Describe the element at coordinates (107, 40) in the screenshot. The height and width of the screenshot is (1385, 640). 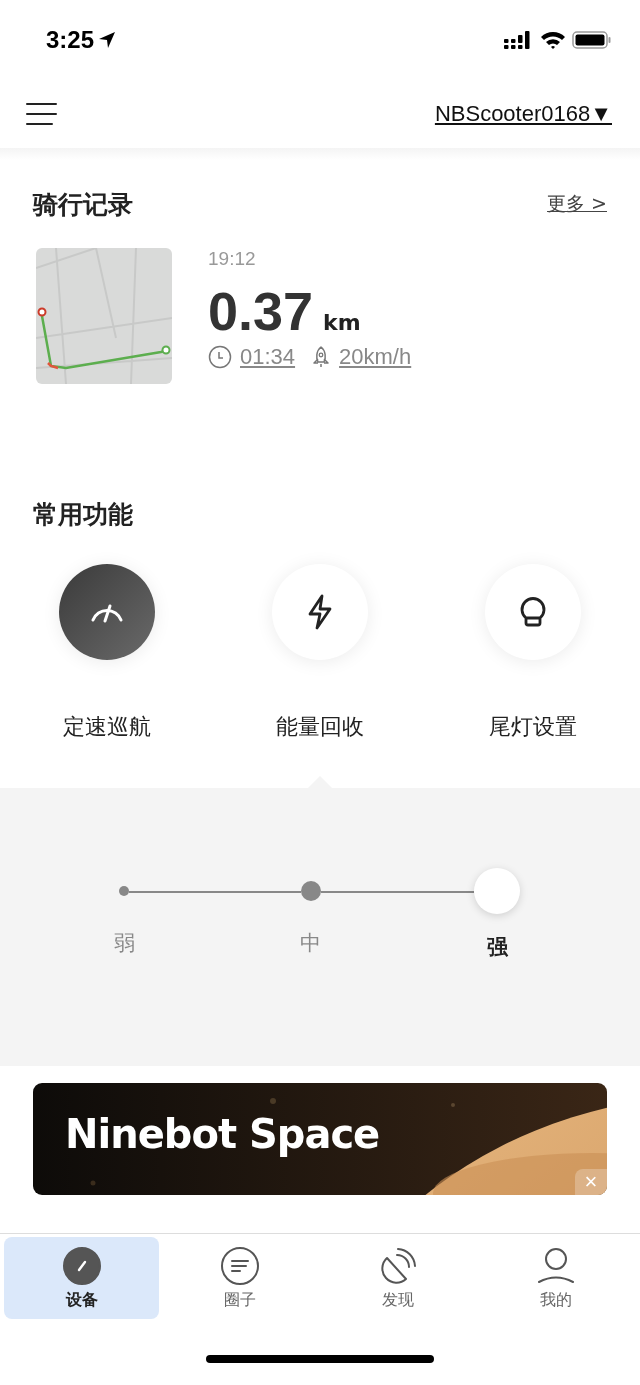
I see `location-arrow-icon` at that location.